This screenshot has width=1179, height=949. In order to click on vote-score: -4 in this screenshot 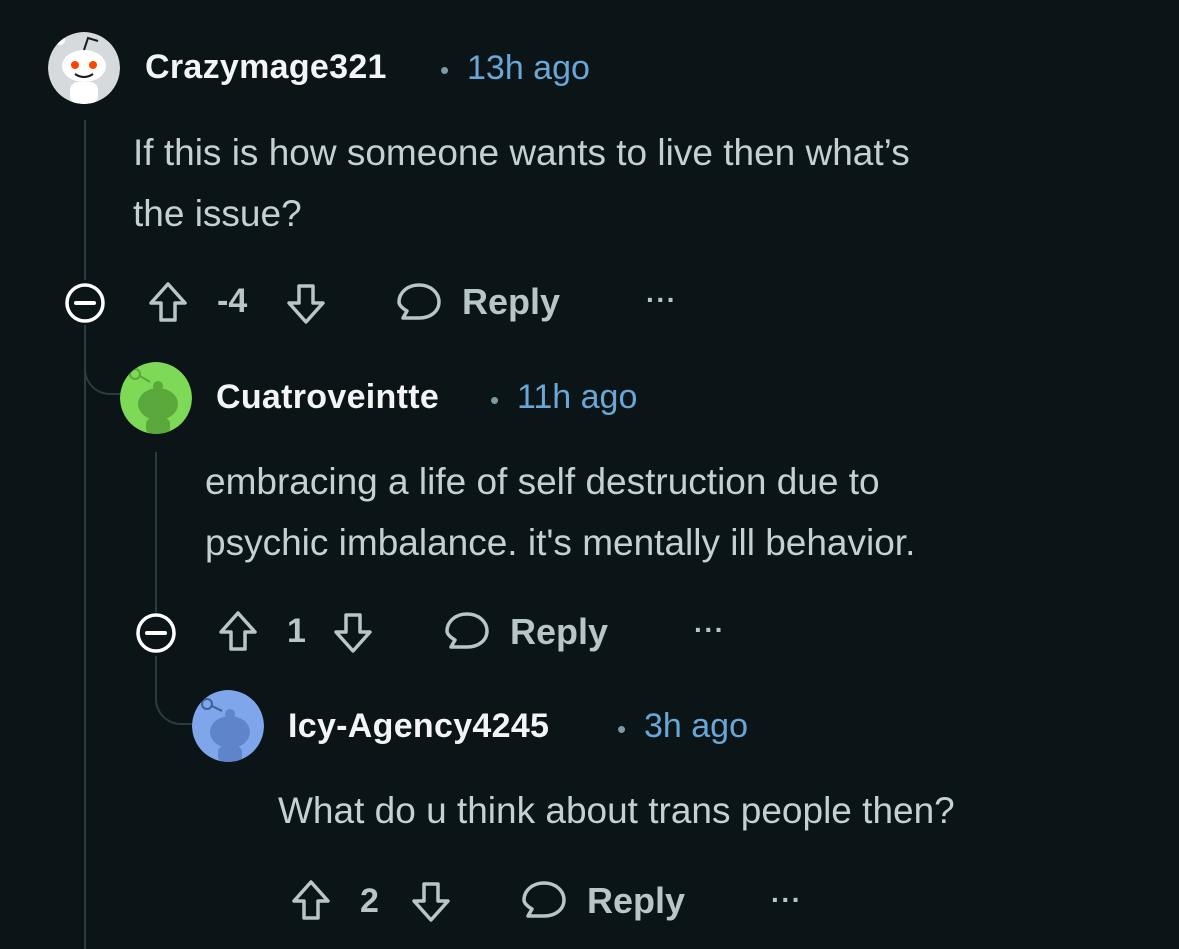, I will do `click(232, 301)`.